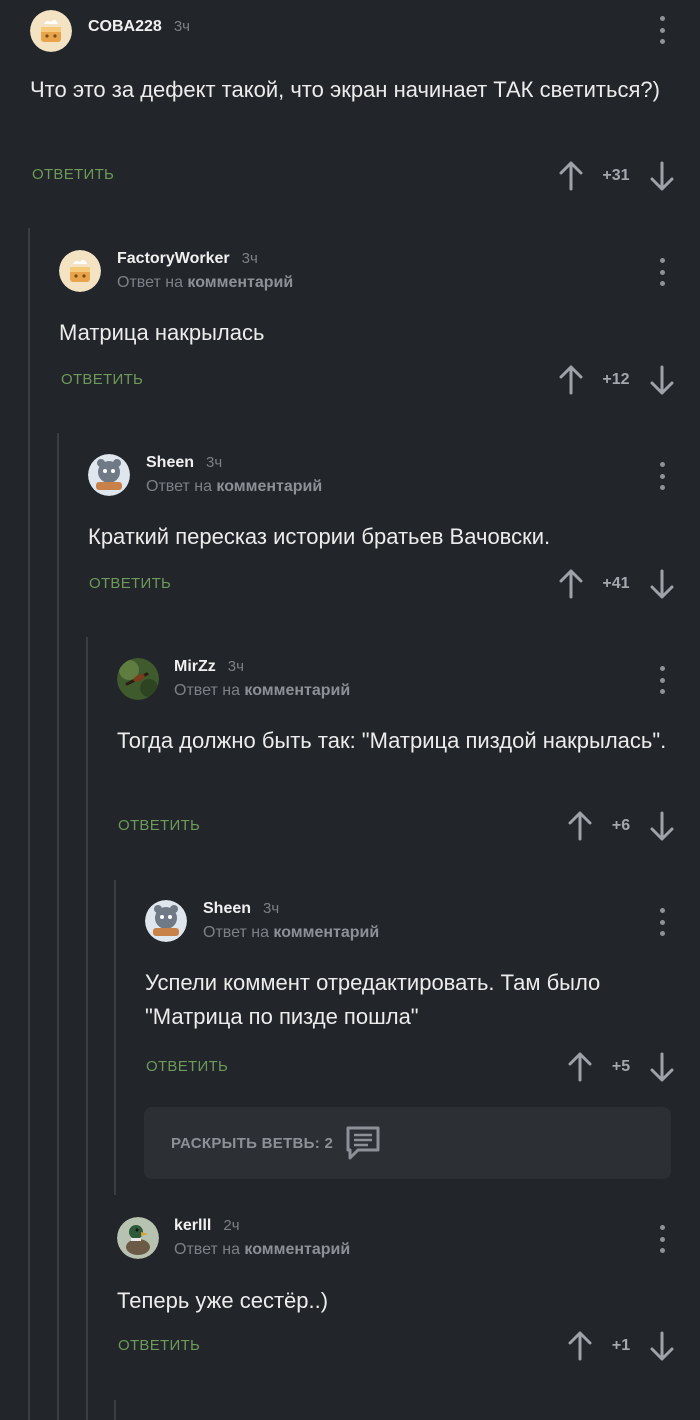 Image resolution: width=700 pixels, height=1420 pixels. What do you see at coordinates (363, 1143) in the screenshot?
I see `comment-icon` at bounding box center [363, 1143].